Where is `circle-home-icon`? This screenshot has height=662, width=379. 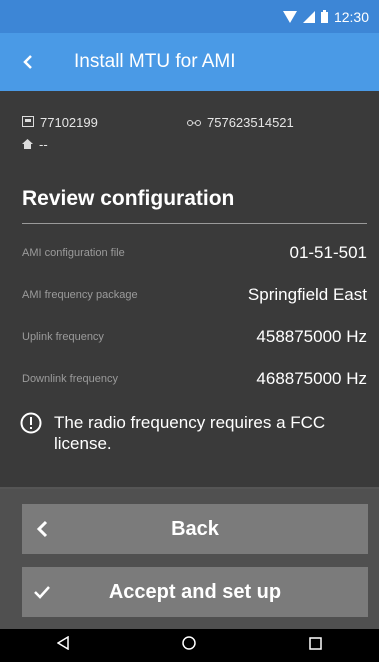 circle-home-icon is located at coordinates (189, 645).